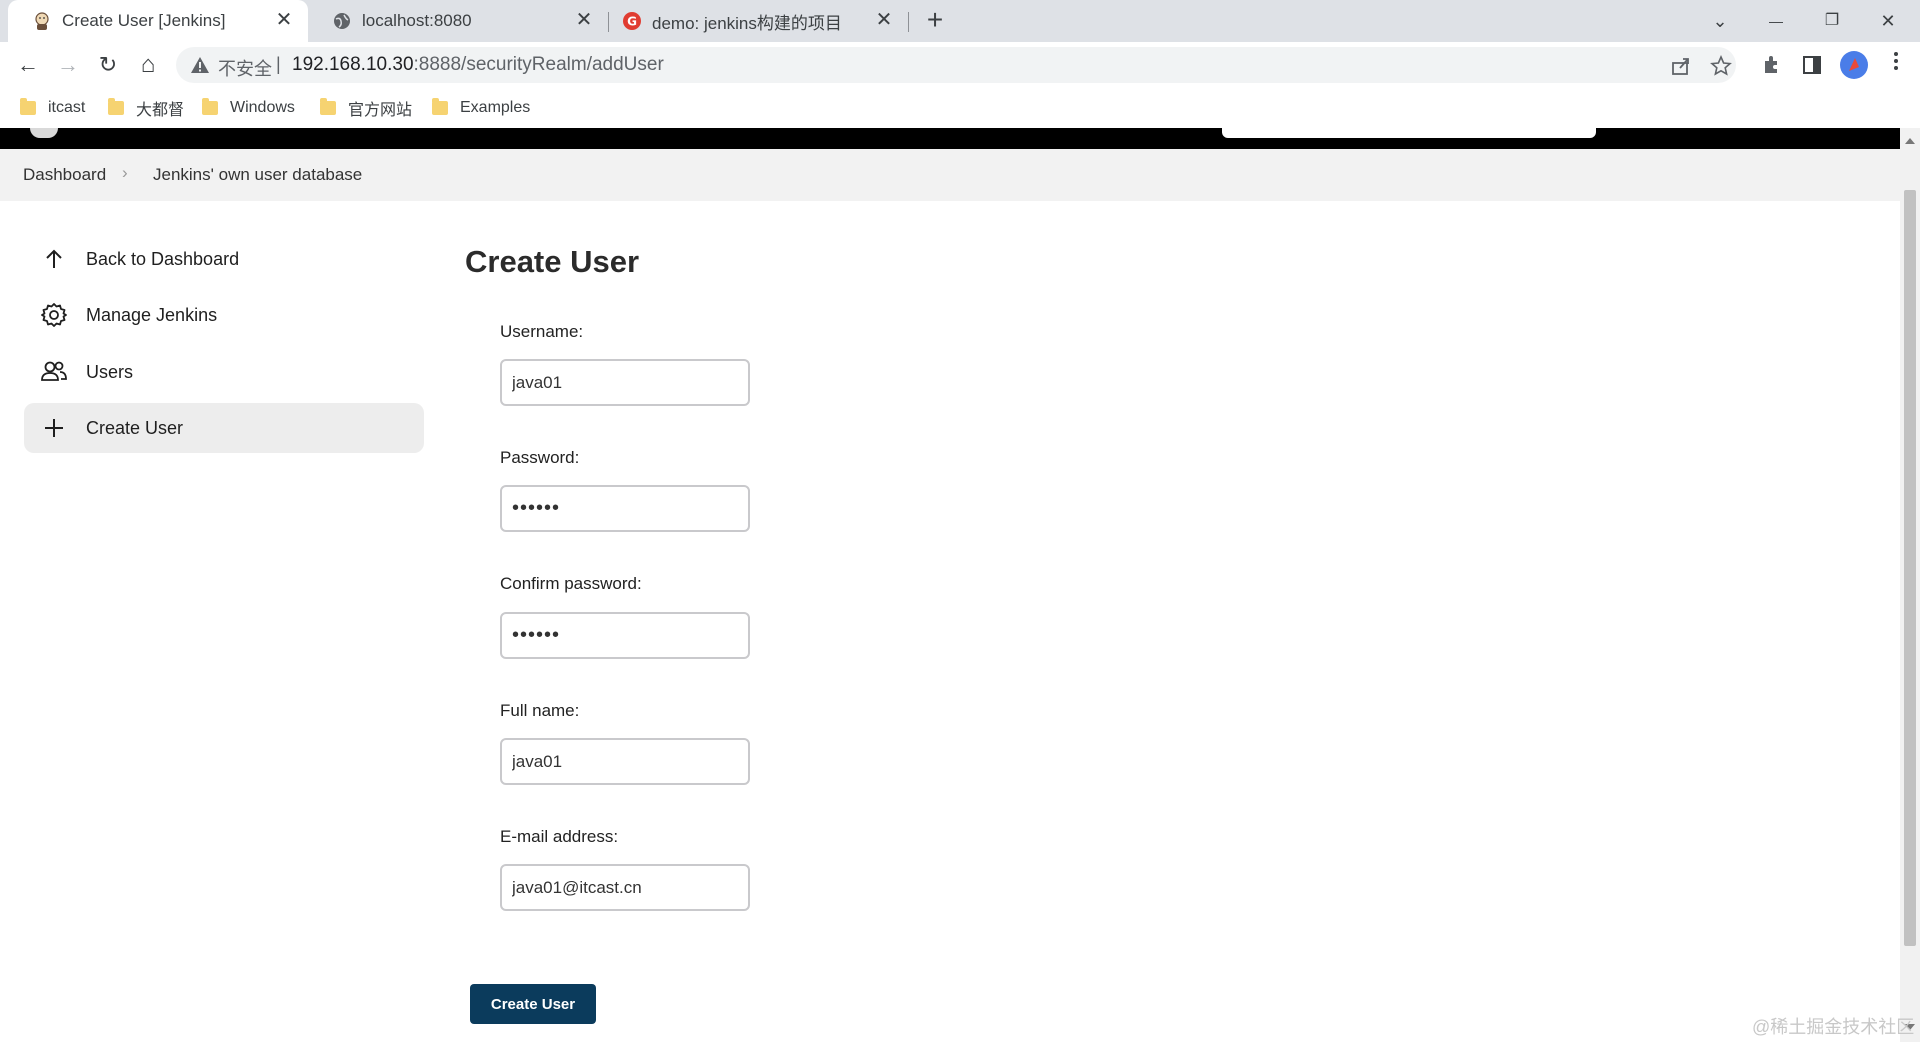  I want to click on email-label: E-mail address:, so click(559, 836).